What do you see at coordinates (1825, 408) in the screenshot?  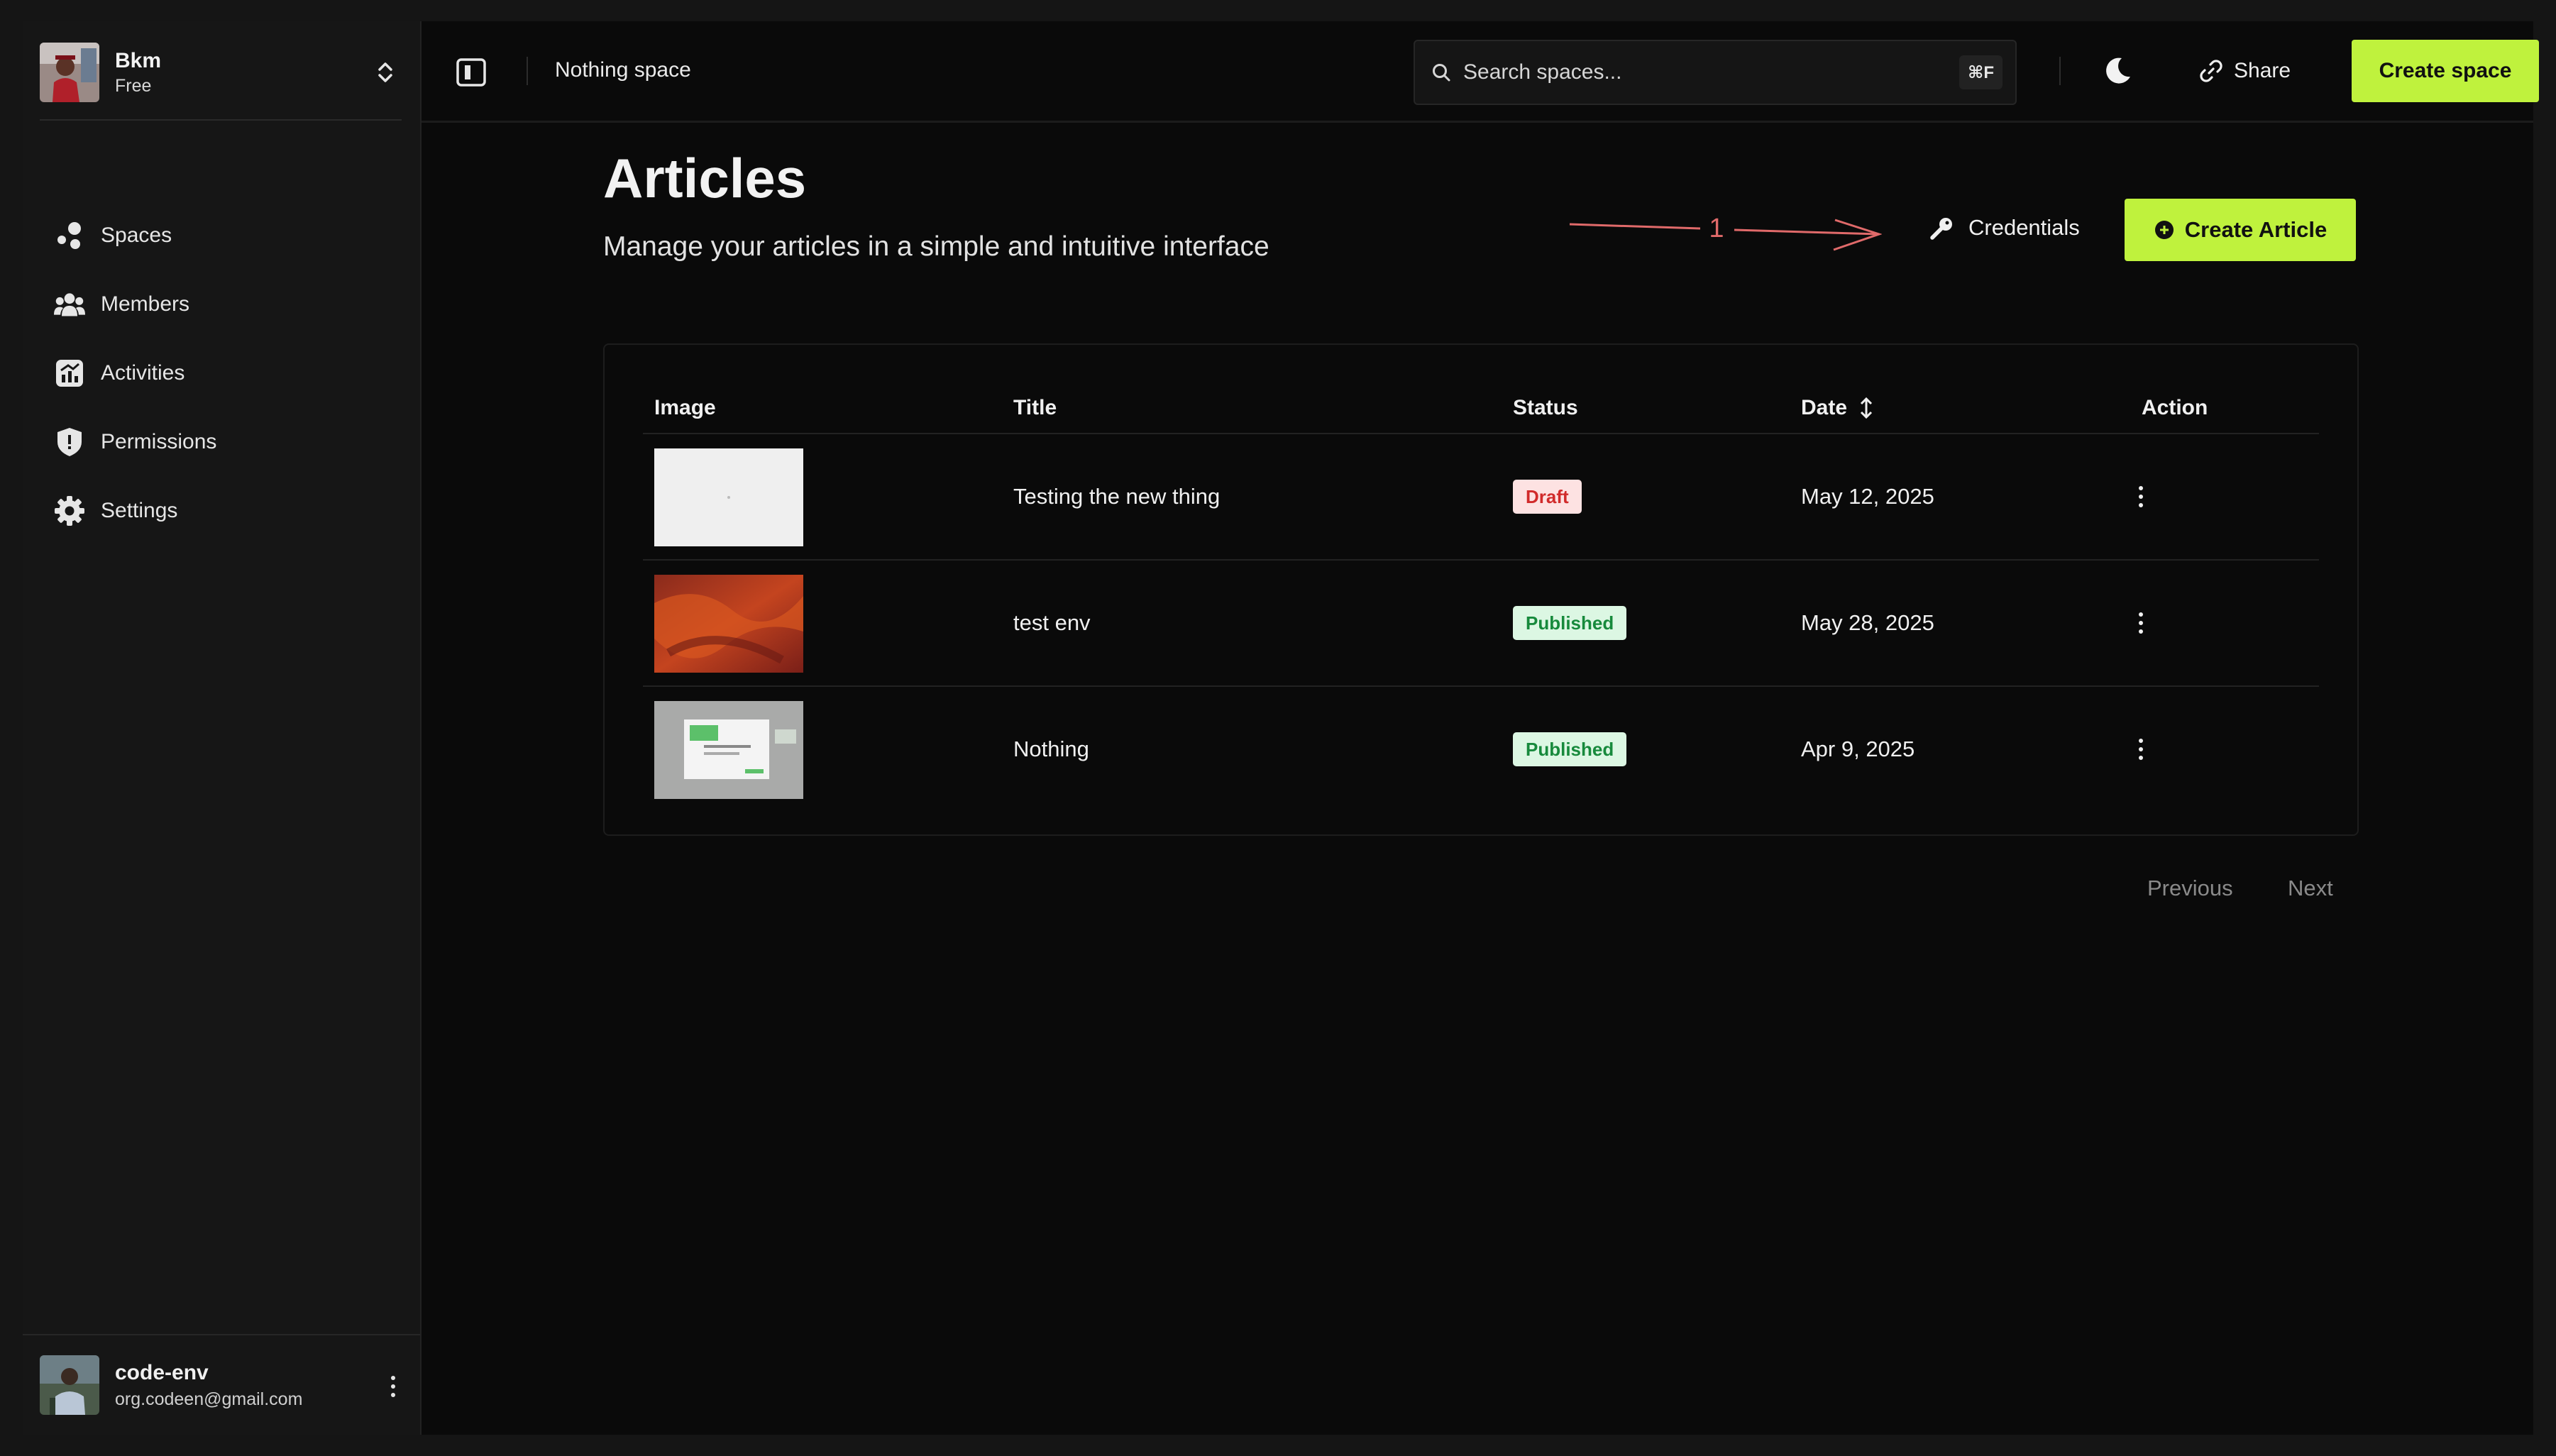 I see `column-header-date-label: Date` at bounding box center [1825, 408].